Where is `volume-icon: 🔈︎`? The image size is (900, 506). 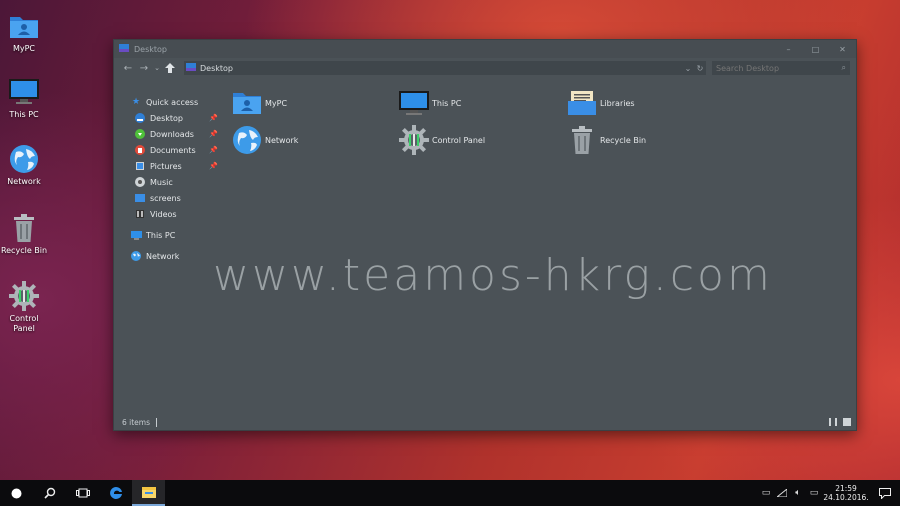 volume-icon: 🔈︎ is located at coordinates (798, 493).